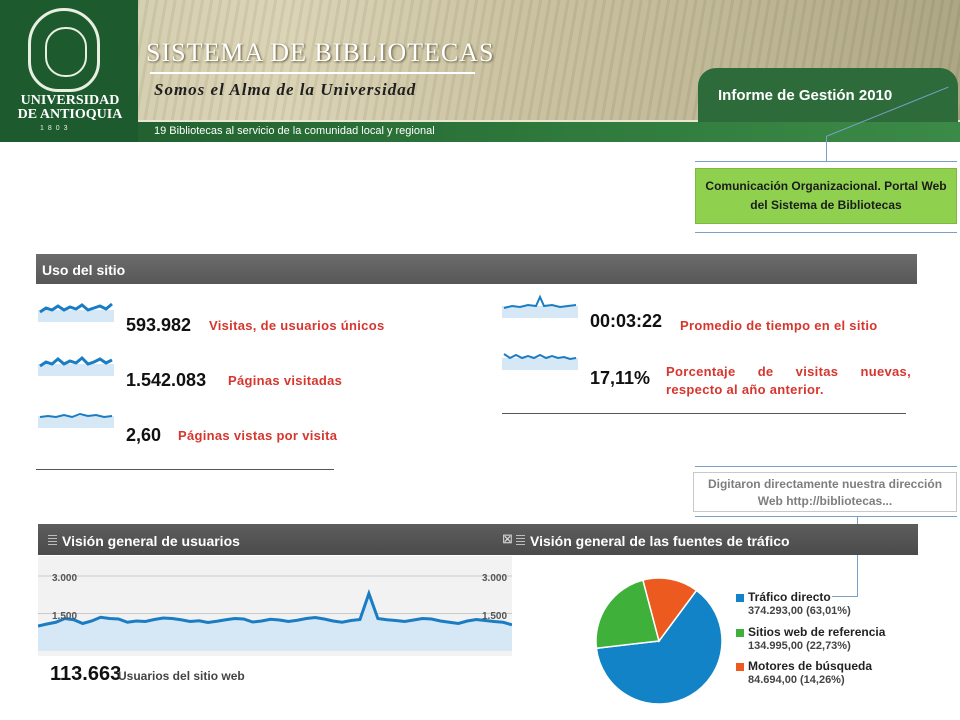  I want to click on report-title: Informe de Gestión 2010, so click(805, 95).